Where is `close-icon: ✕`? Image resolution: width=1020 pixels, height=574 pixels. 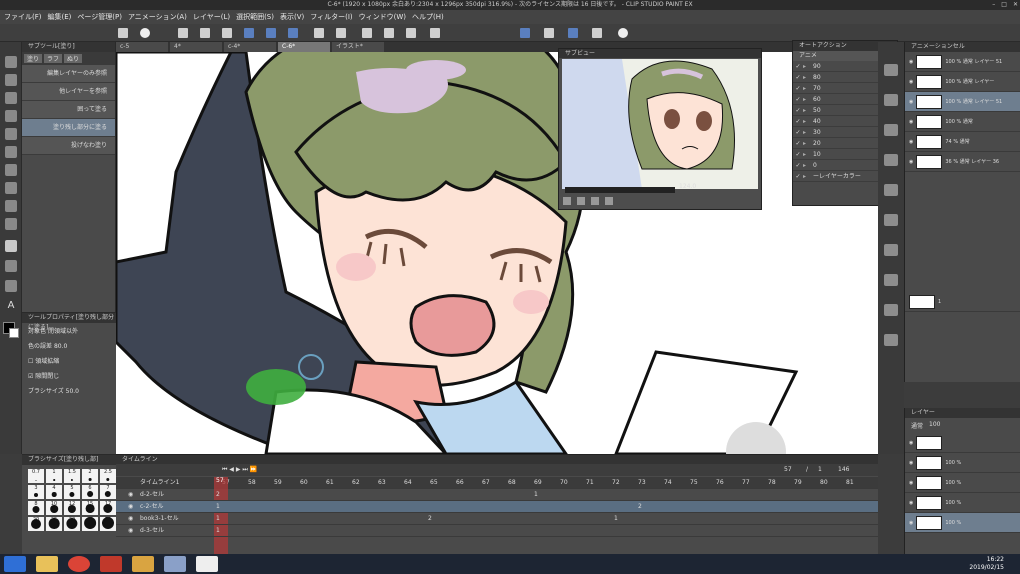 close-icon: ✕ is located at coordinates (1015, 5).